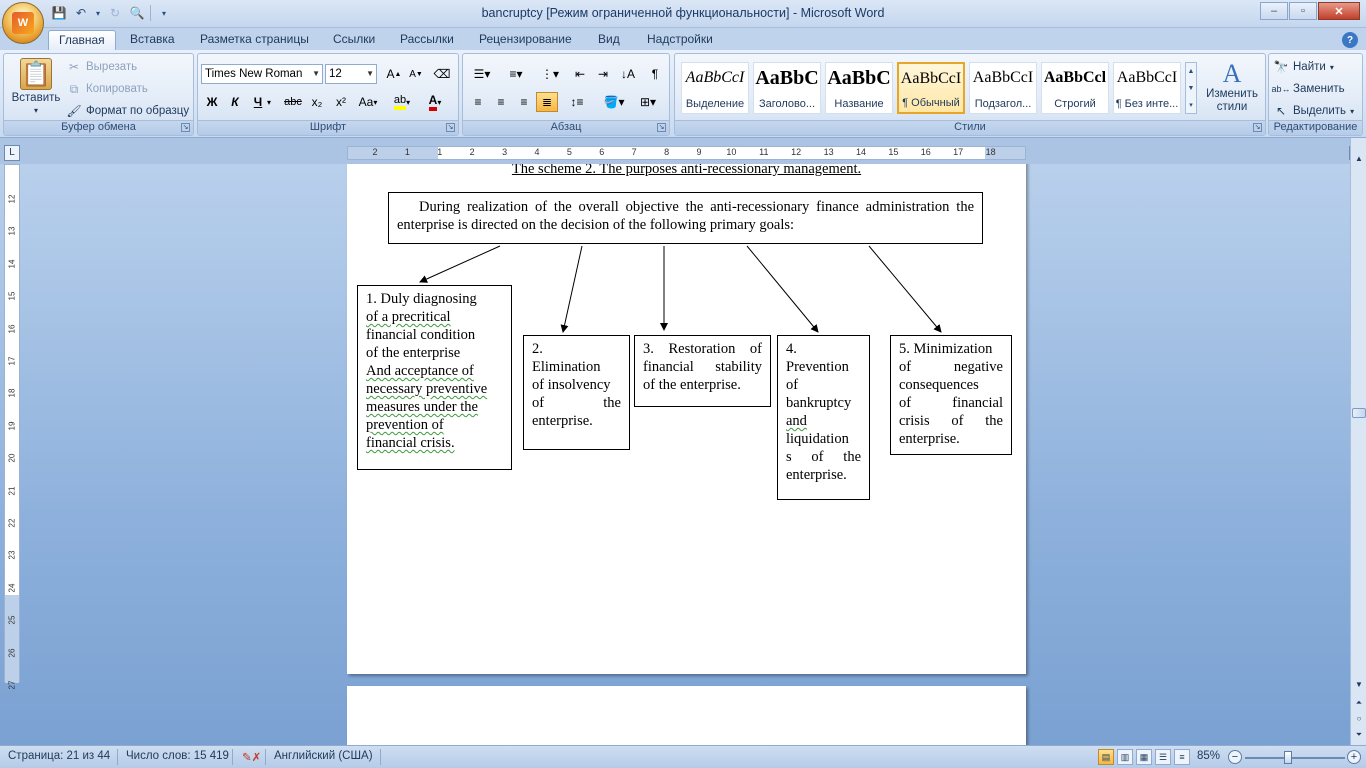 The height and width of the screenshot is (768, 1366). I want to click on highlight-button: ab ▾, so click(402, 102).